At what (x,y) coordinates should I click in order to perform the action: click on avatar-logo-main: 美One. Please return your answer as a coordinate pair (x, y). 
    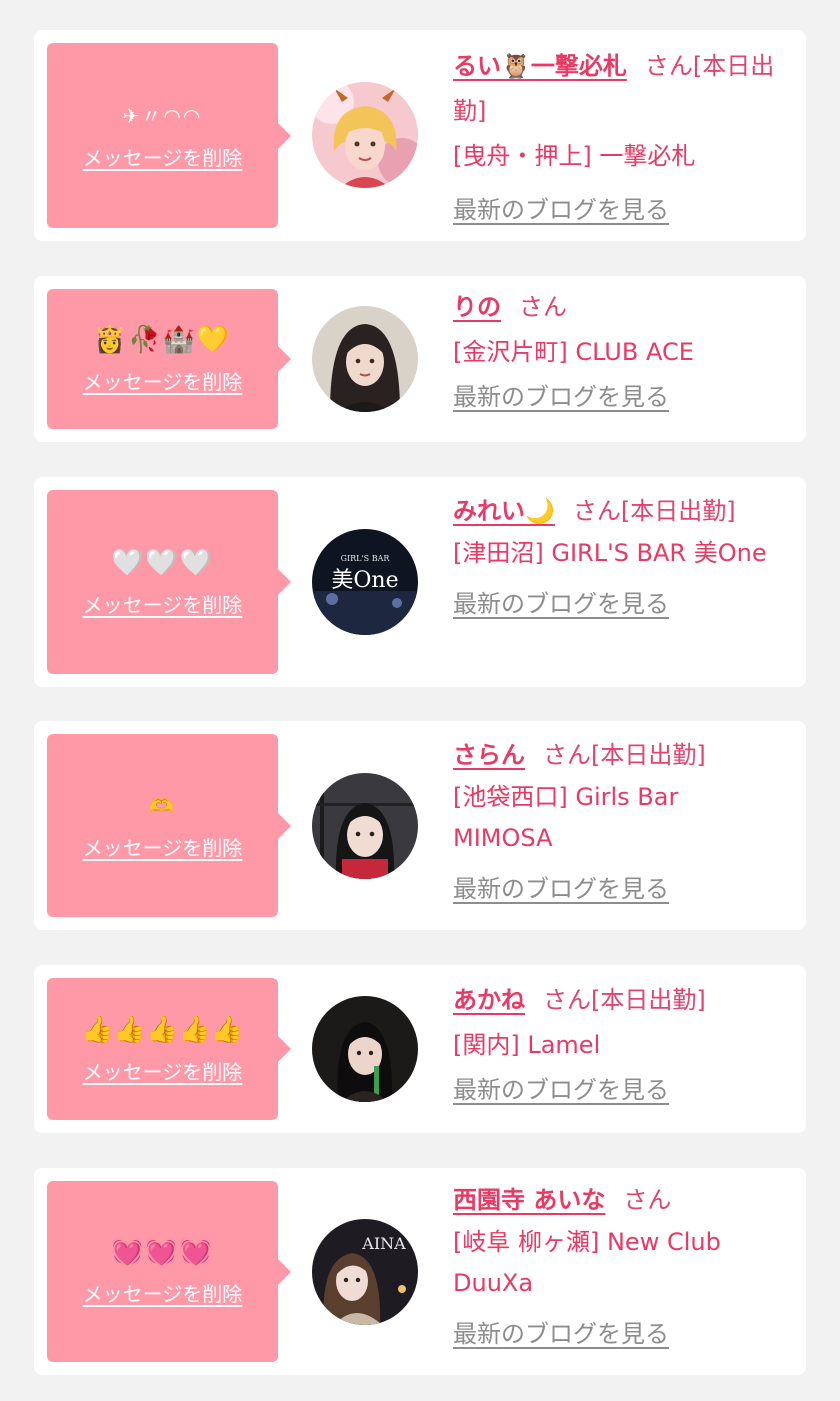
    Looking at the image, I should click on (364, 580).